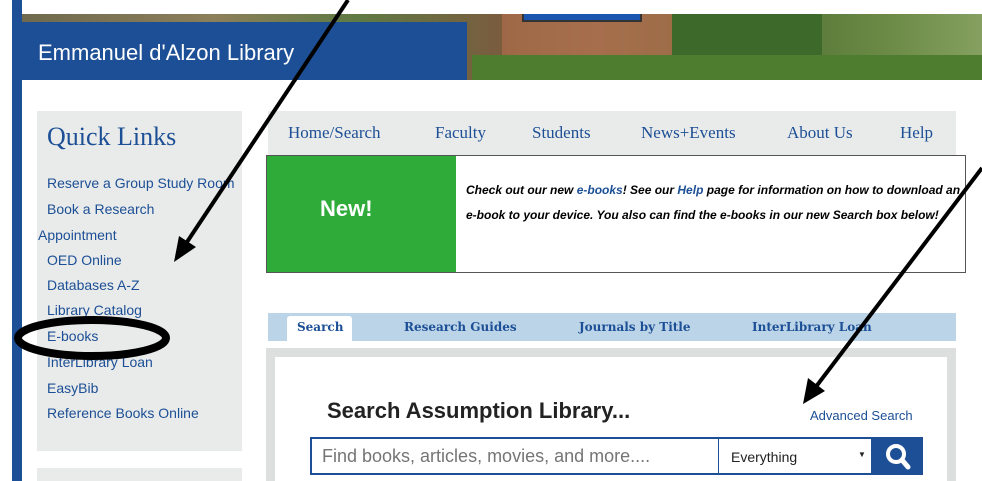  I want to click on announcement-text-2: ! See our, so click(650, 190).